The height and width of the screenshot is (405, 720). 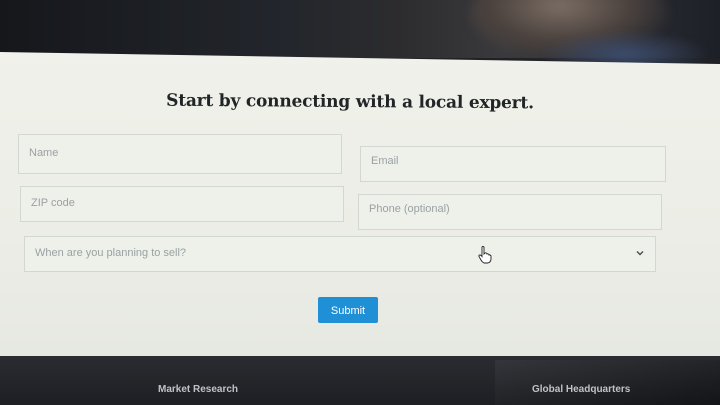 I want to click on phone-field-placeholder: Phone (optional), so click(x=409, y=209).